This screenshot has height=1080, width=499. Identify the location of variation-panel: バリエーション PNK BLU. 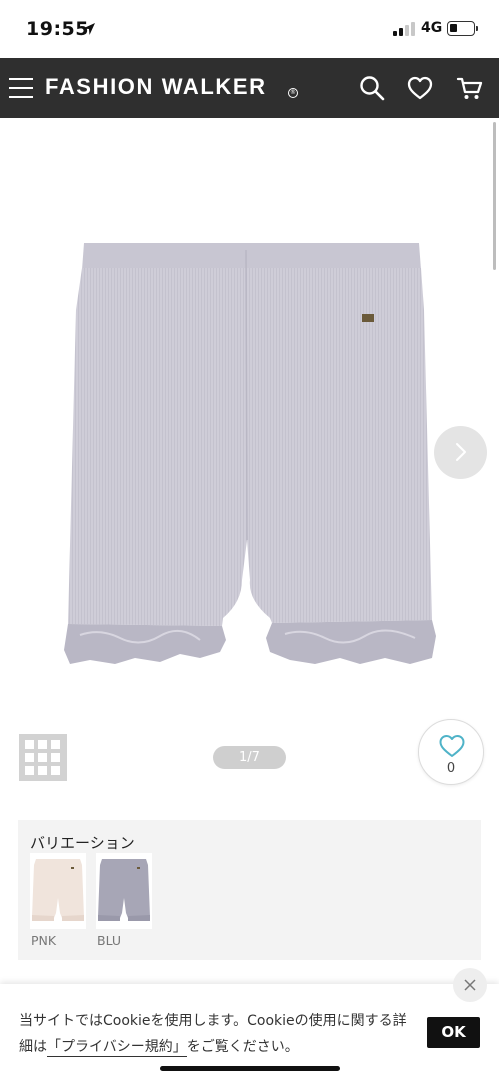
(249, 890).